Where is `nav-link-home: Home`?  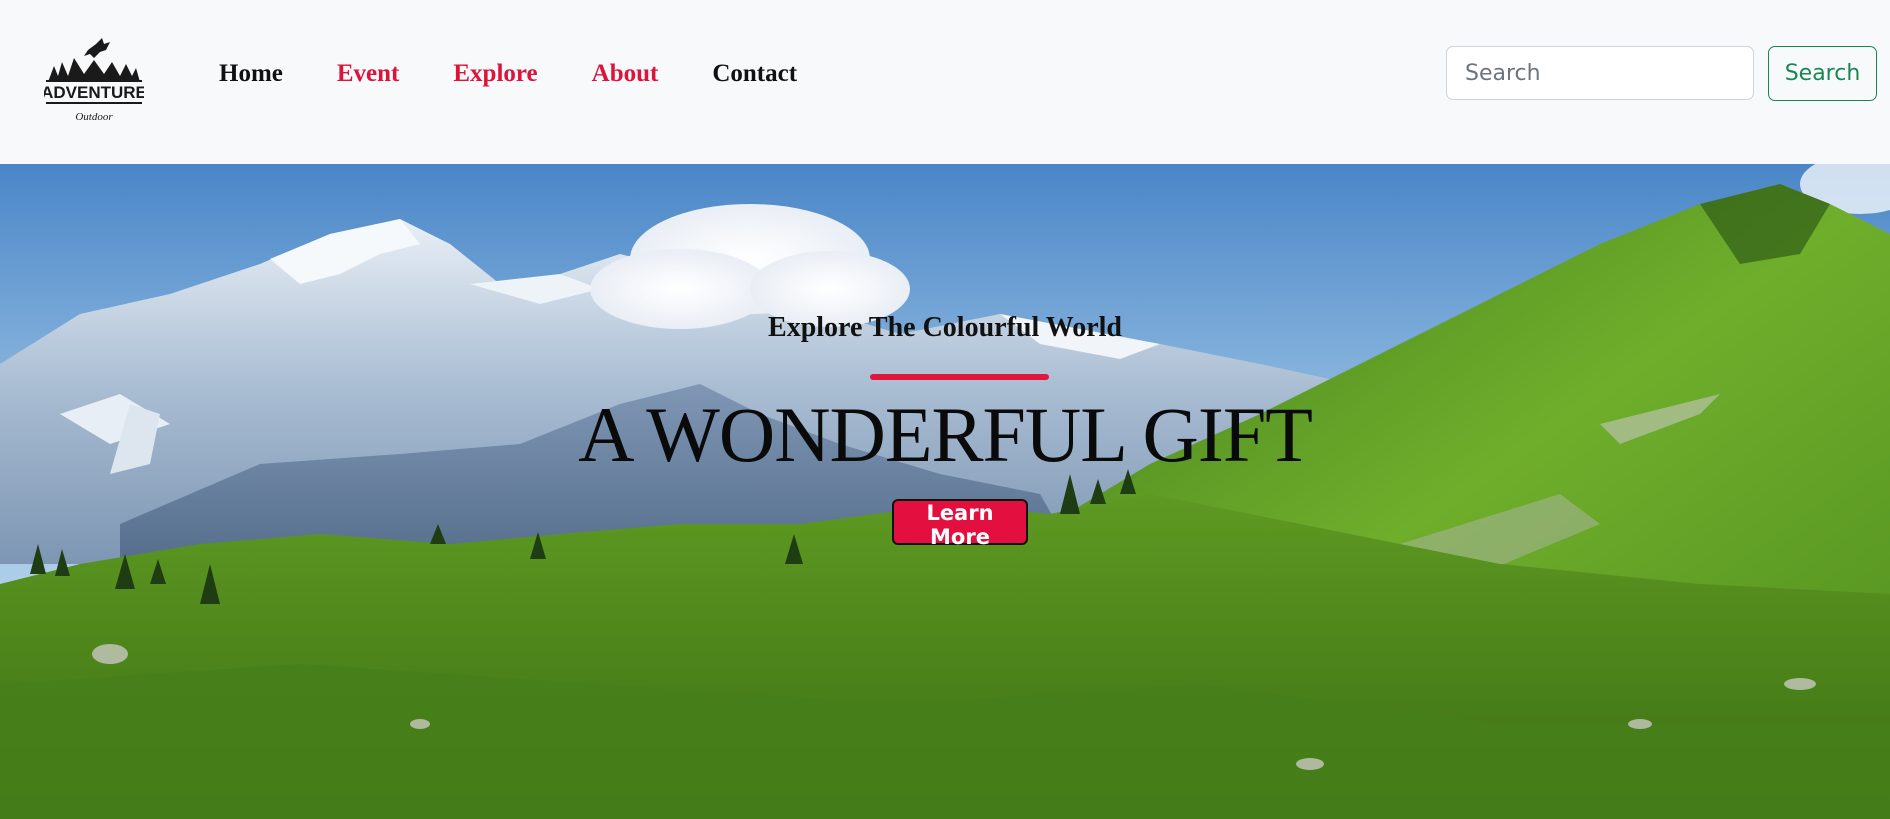
nav-link-home: Home is located at coordinates (251, 74).